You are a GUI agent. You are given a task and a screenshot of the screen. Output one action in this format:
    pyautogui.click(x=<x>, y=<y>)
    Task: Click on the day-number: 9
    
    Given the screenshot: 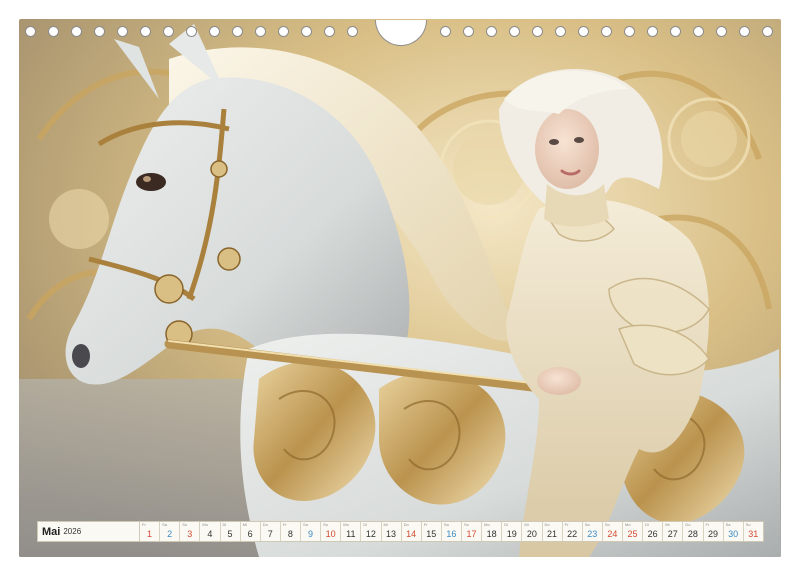 What is the action you would take?
    pyautogui.click(x=311, y=534)
    